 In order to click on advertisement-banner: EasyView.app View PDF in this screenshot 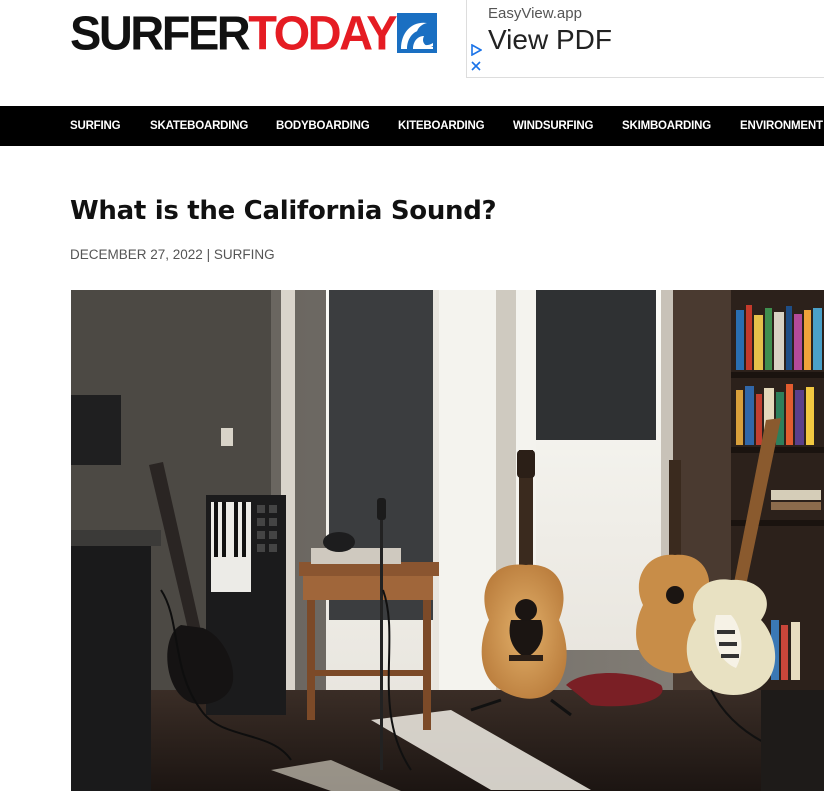, I will do `click(645, 39)`.